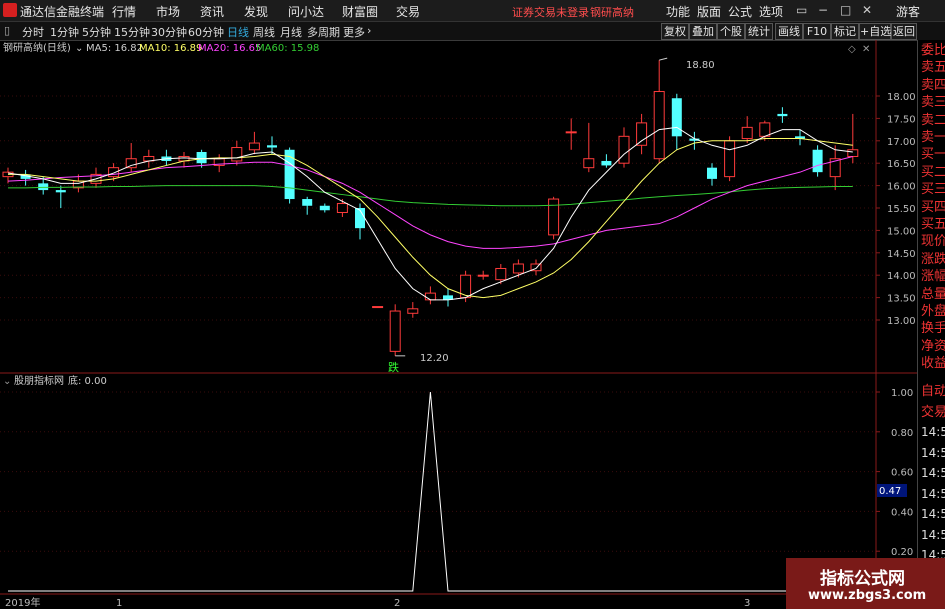  I want to click on dropdown-icon: ⌄, so click(79, 48).